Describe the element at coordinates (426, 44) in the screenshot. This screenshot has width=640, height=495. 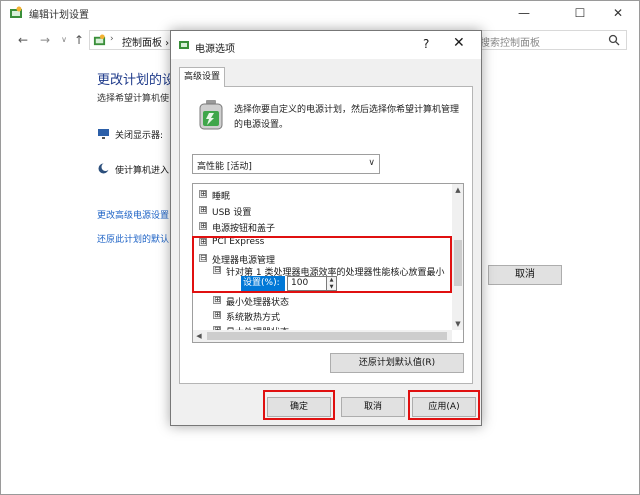
I see `help-button: ?` at that location.